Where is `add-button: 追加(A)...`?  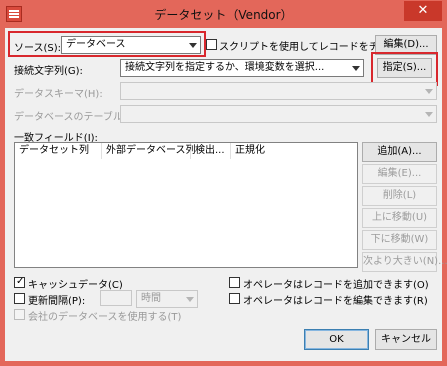 add-button: 追加(A)... is located at coordinates (399, 152).